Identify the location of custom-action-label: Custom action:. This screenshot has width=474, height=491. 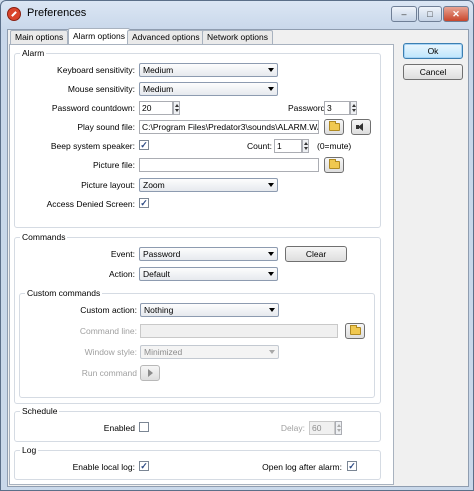
(108, 310).